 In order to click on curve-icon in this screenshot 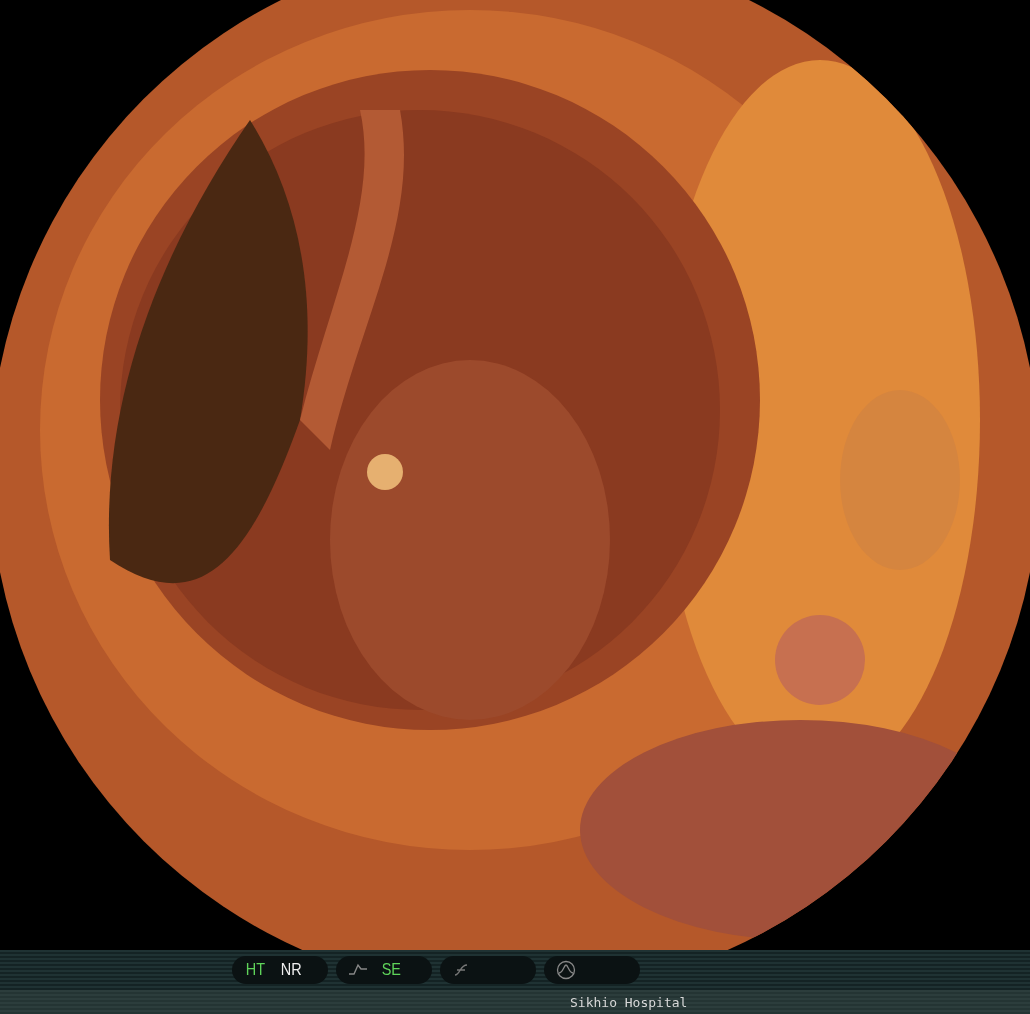, I will do `click(358, 970)`.